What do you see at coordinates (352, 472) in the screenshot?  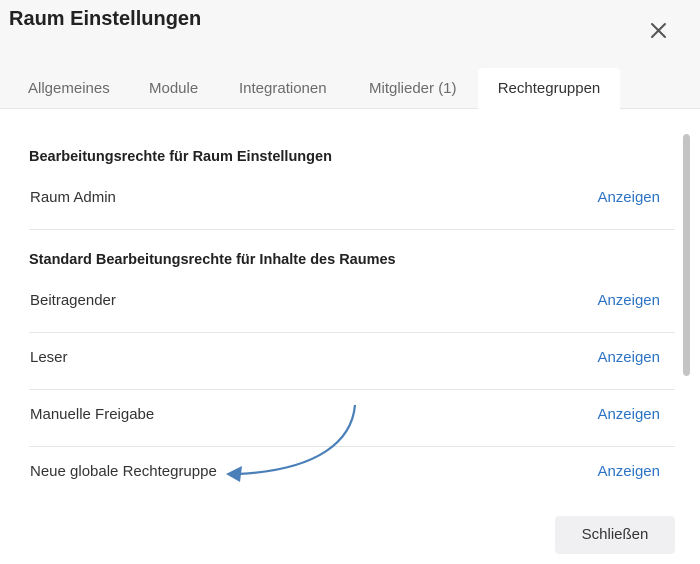 I see `list-item-neue-globale-rechtegruppe: Neue globale Rechtegruppe Anzeigen` at bounding box center [352, 472].